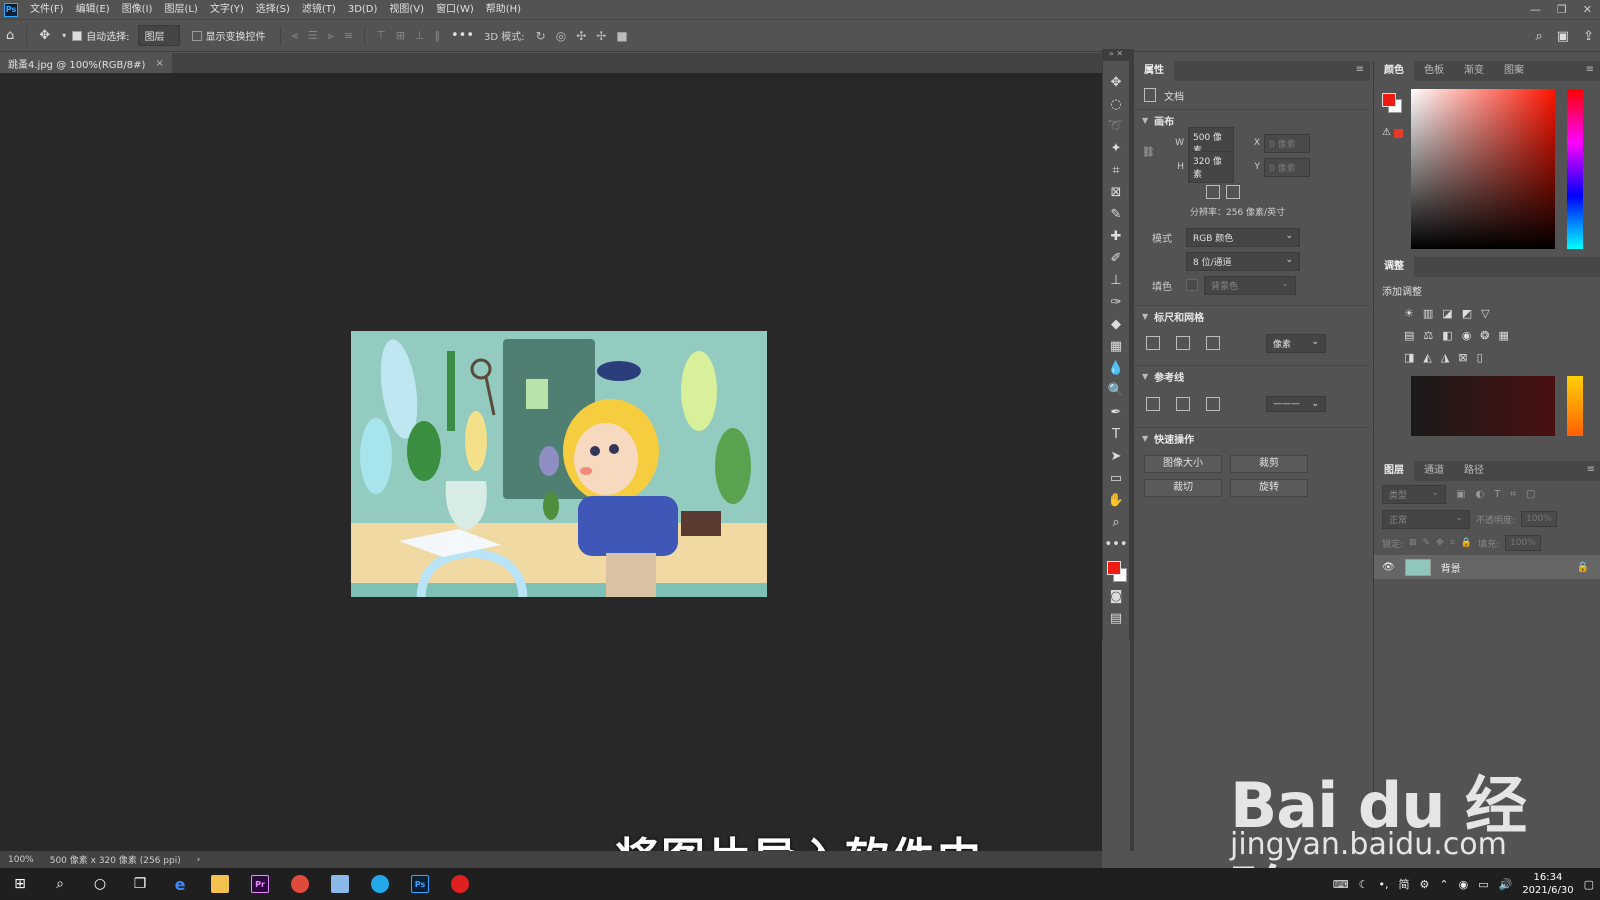 The image size is (1600, 900). What do you see at coordinates (260, 884) in the screenshot?
I see `taskbar-premiere-app: Pr` at bounding box center [260, 884].